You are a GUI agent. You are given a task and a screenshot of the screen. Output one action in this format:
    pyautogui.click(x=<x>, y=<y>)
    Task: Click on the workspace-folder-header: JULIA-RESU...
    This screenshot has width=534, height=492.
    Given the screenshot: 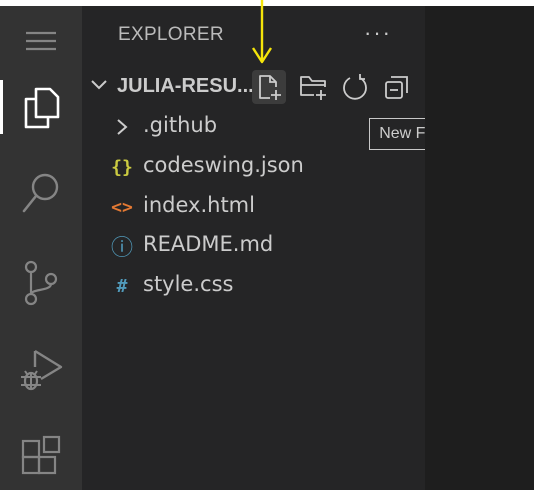 What is the action you would take?
    pyautogui.click(x=253, y=86)
    